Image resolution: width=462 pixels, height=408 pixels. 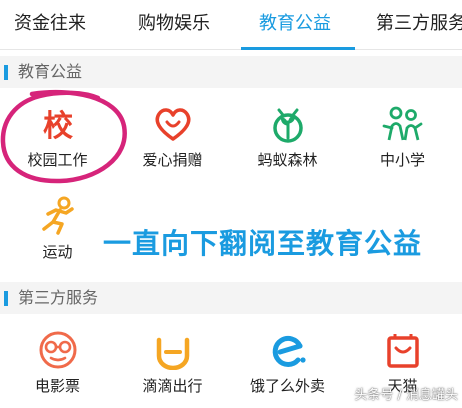 What do you see at coordinates (287, 160) in the screenshot?
I see `grid-item-label: 蚂蚁森林` at bounding box center [287, 160].